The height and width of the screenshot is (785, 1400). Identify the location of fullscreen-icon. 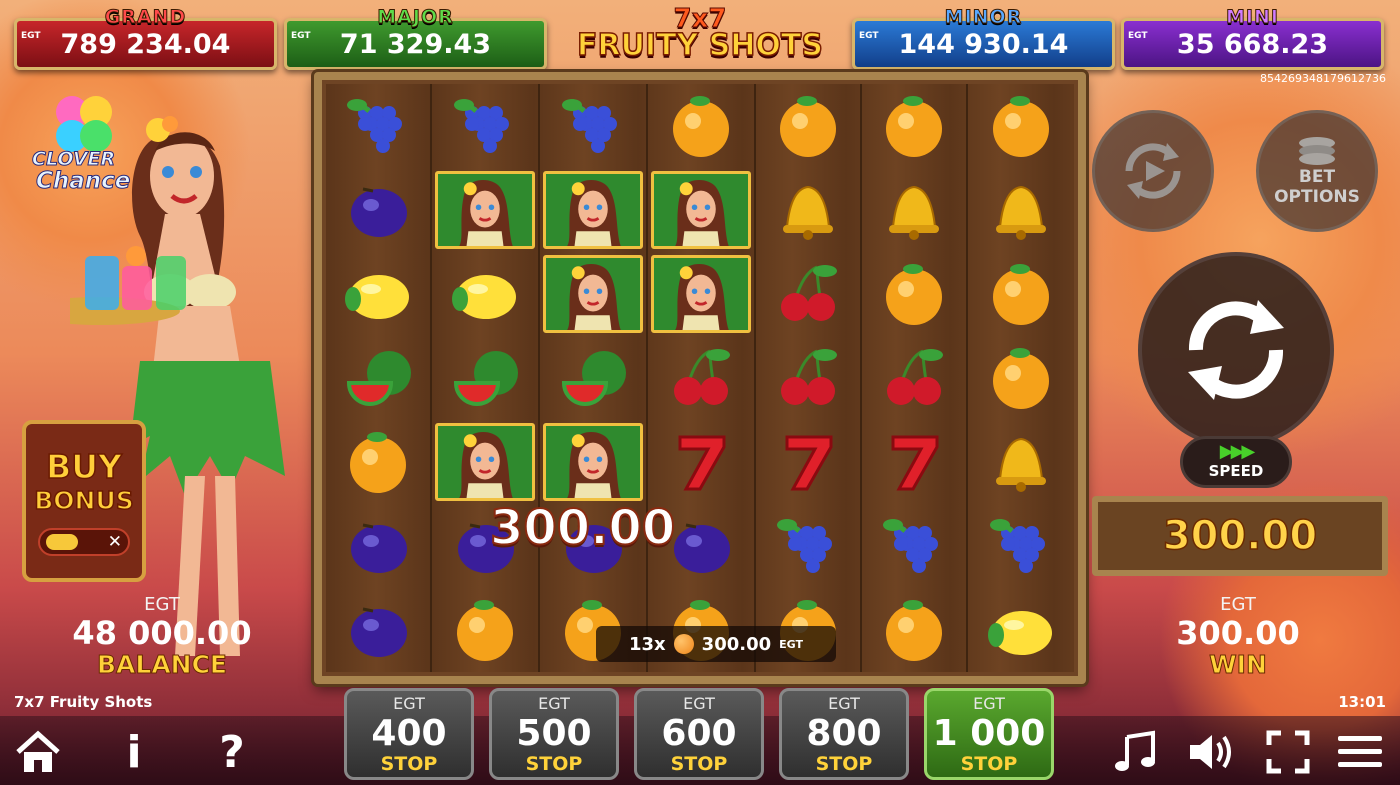
(1288, 752).